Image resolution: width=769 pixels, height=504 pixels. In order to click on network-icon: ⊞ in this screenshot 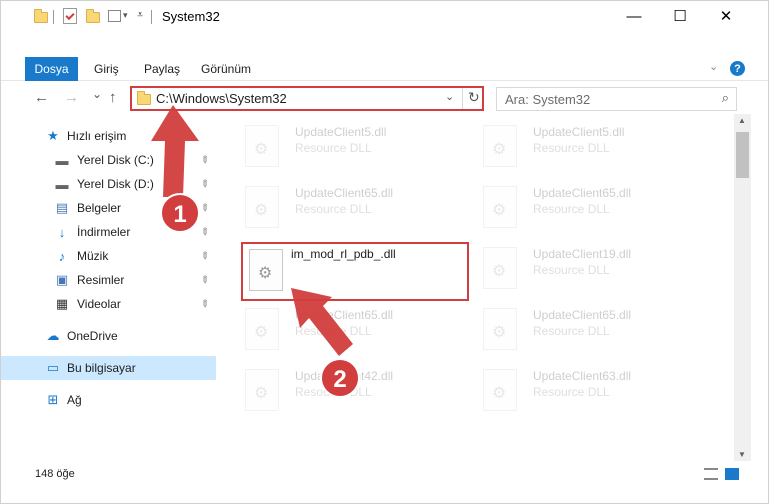, I will do `click(53, 399)`.